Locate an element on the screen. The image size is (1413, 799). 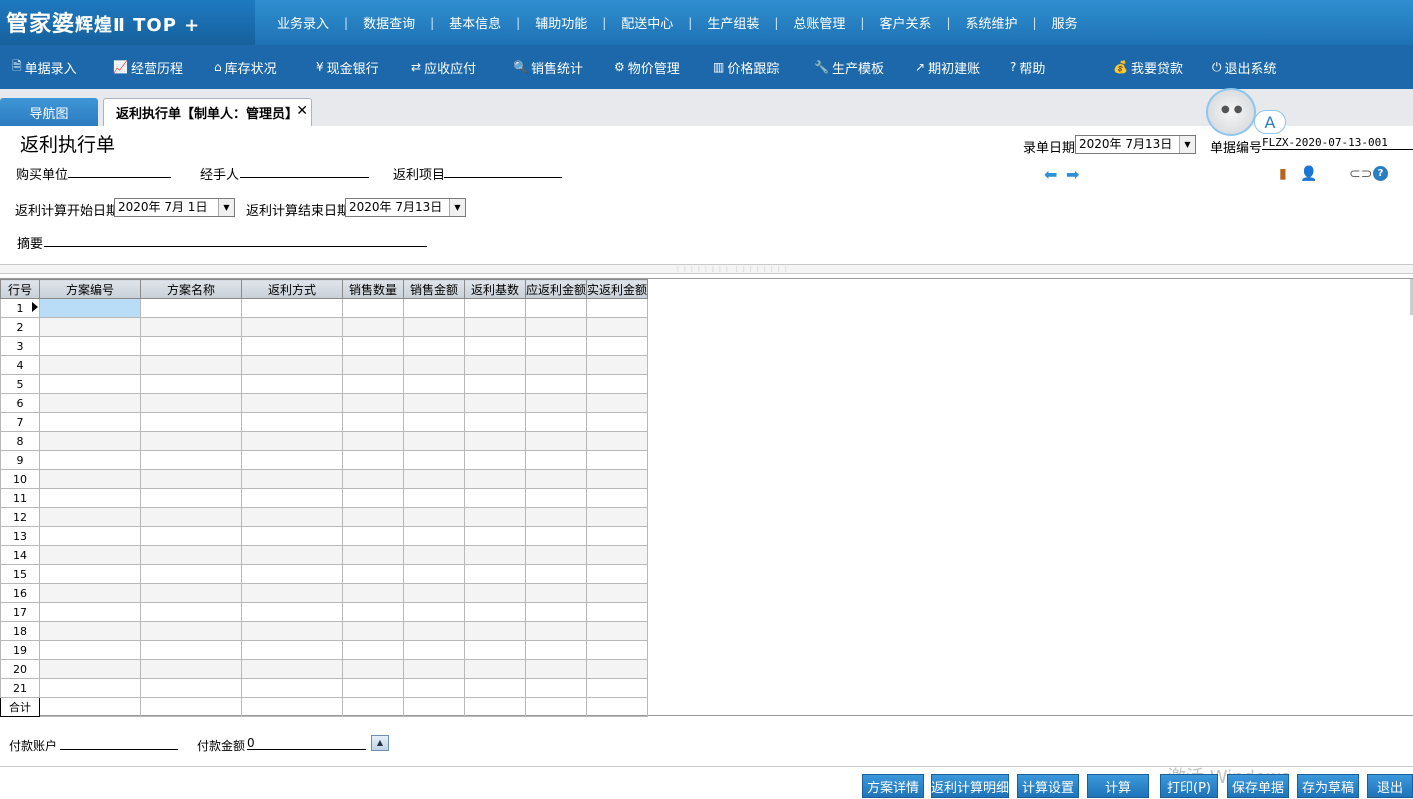
column-header: 返利方式 is located at coordinates (292, 289).